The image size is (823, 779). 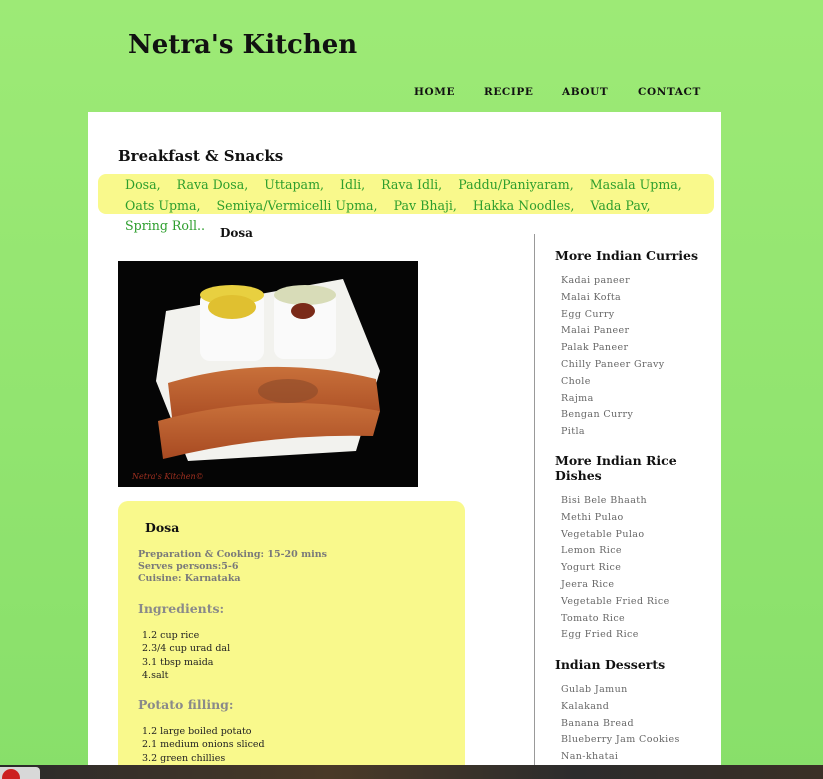 I want to click on nav-recipe: RECIPE, so click(x=509, y=92).